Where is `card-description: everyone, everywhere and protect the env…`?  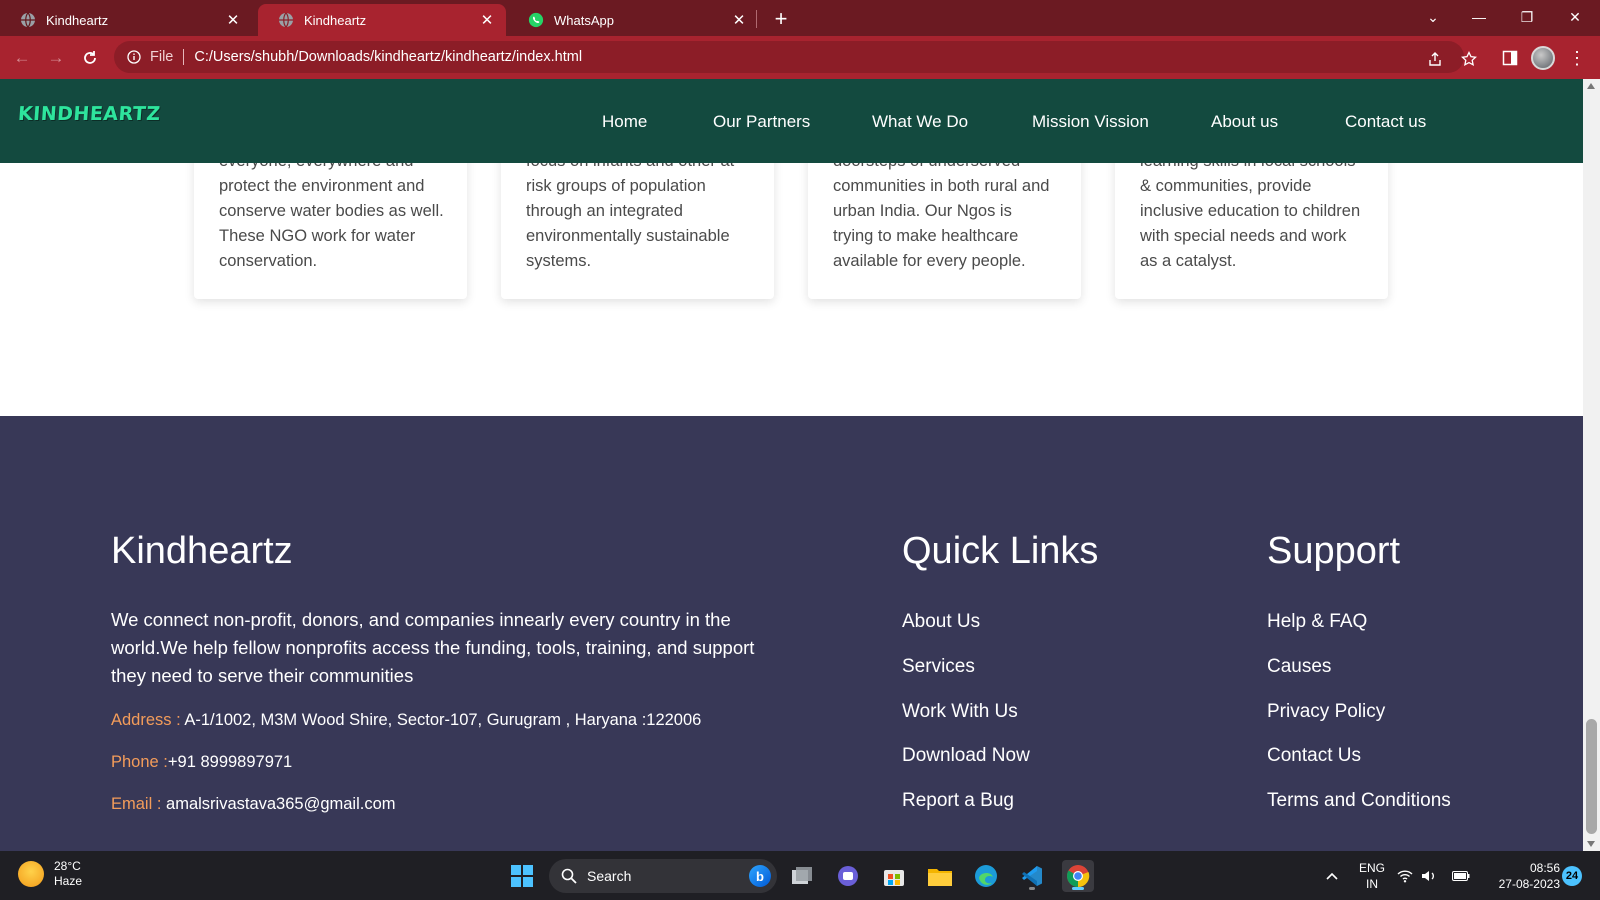 card-description: everyone, everywhere and protect the env… is located at coordinates (334, 211).